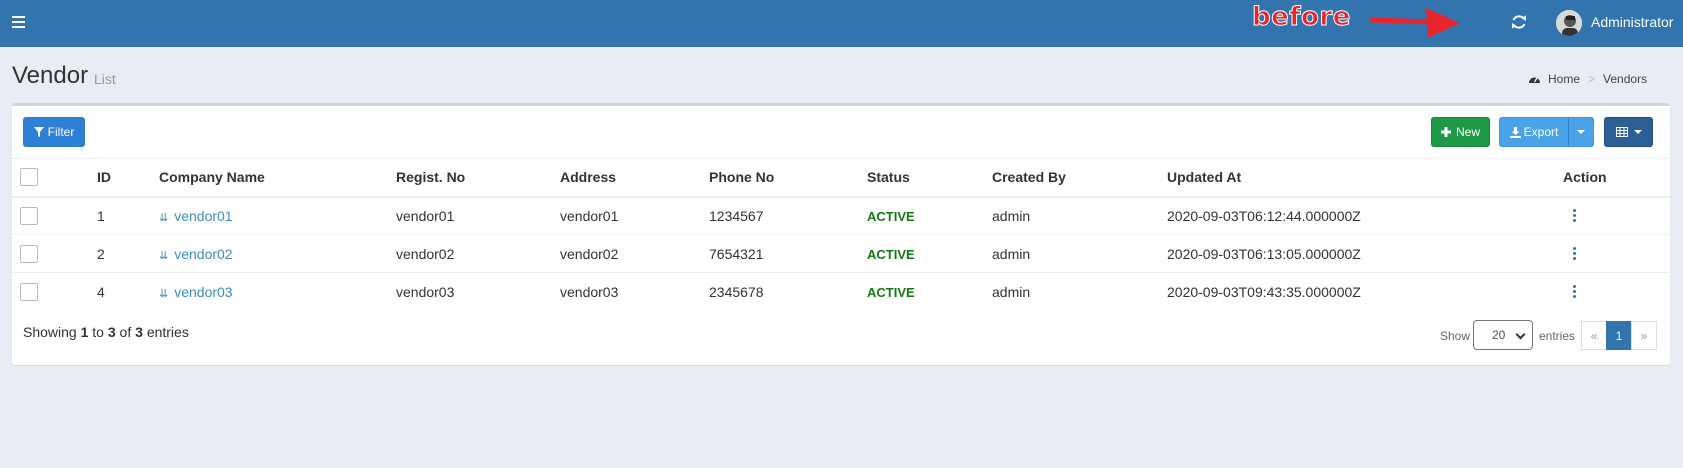 Image resolution: width=1683 pixels, height=468 pixels. I want to click on user-avatar, so click(1569, 23).